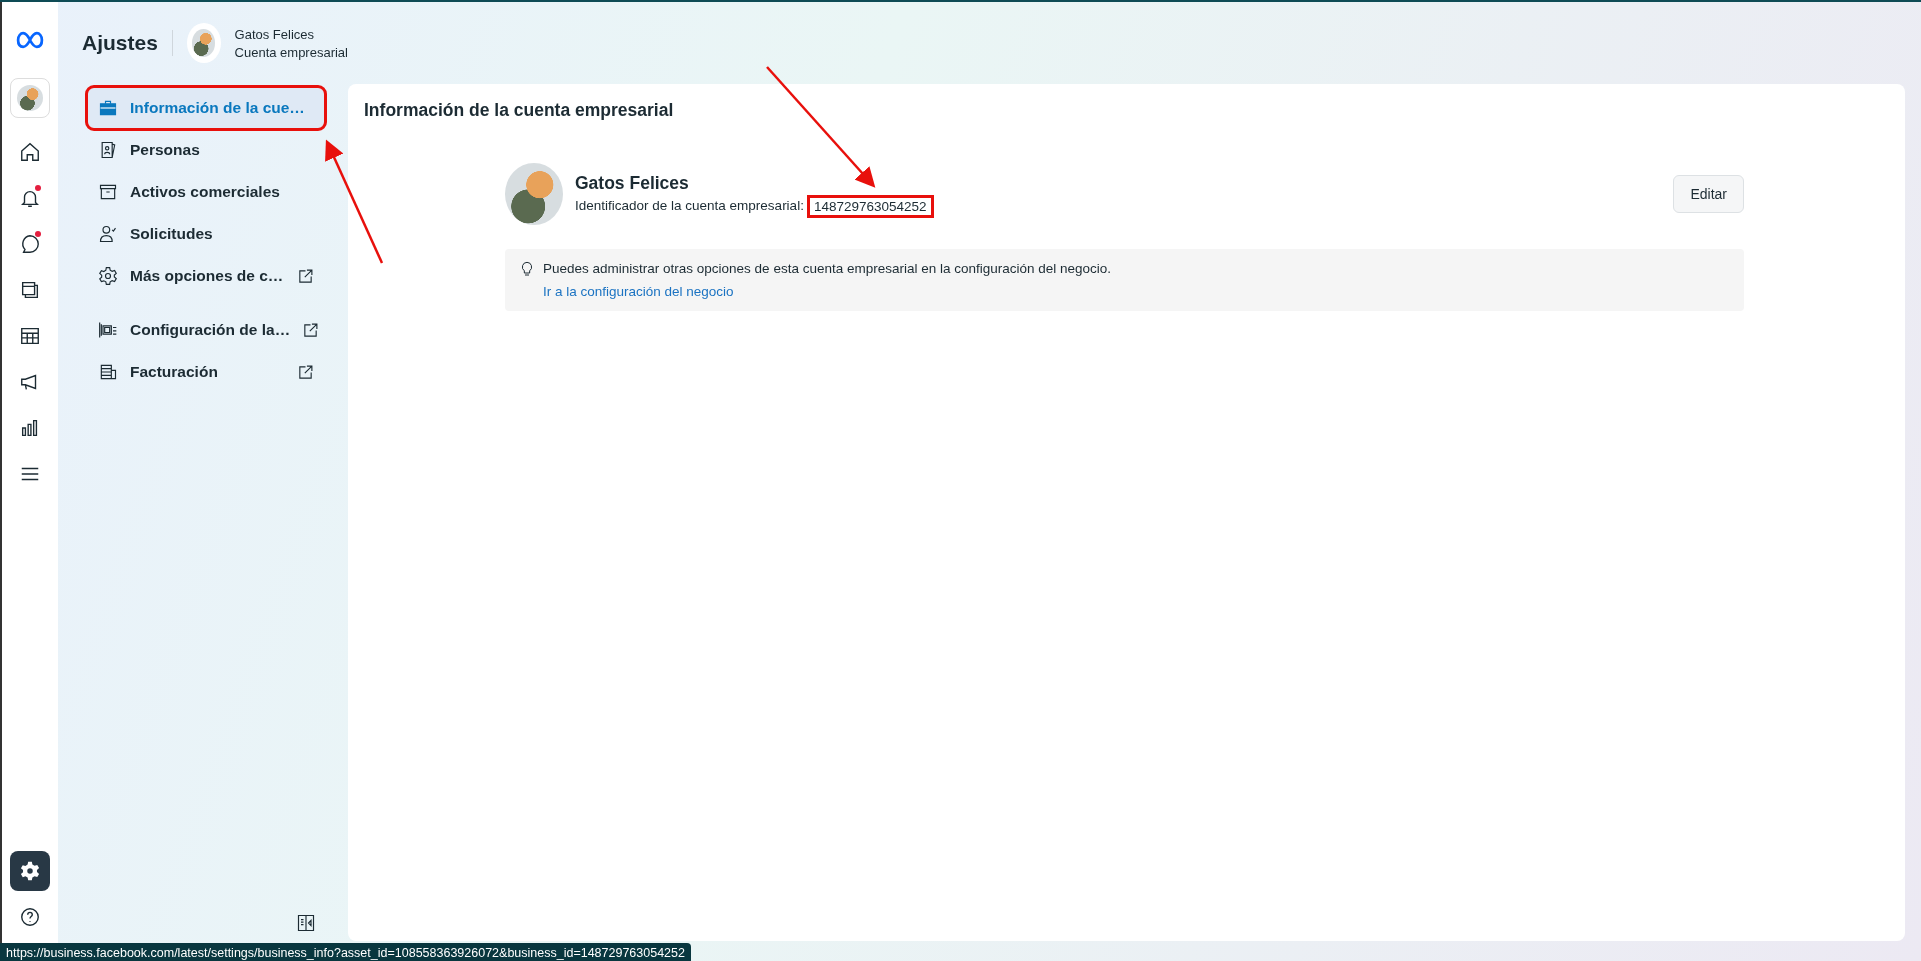 This screenshot has height=961, width=1921. Describe the element at coordinates (689, 206) in the screenshot. I see `id-label: Identificador de la cuenta empresarial:` at that location.